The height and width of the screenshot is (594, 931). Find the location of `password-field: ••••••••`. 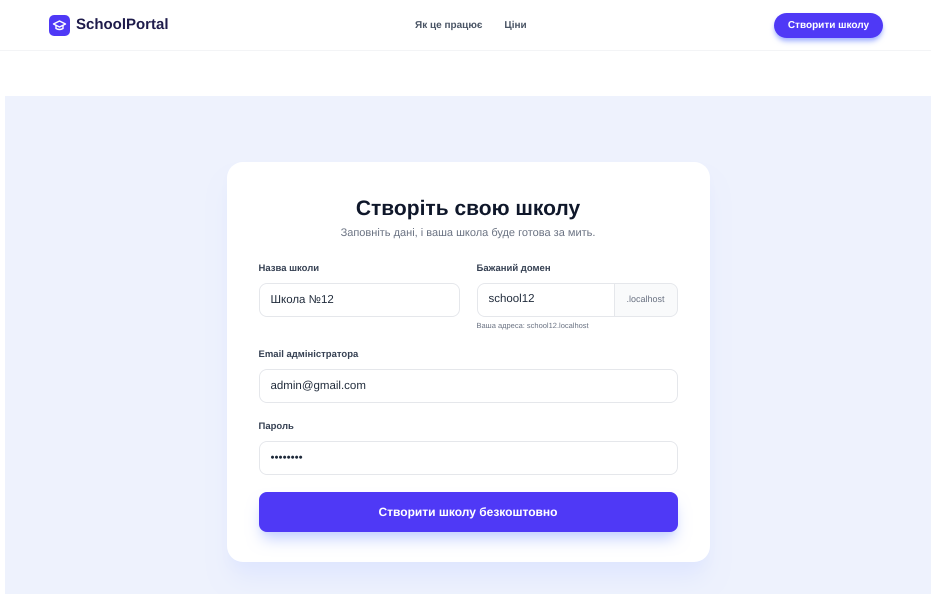

password-field: •••••••• is located at coordinates (468, 457).